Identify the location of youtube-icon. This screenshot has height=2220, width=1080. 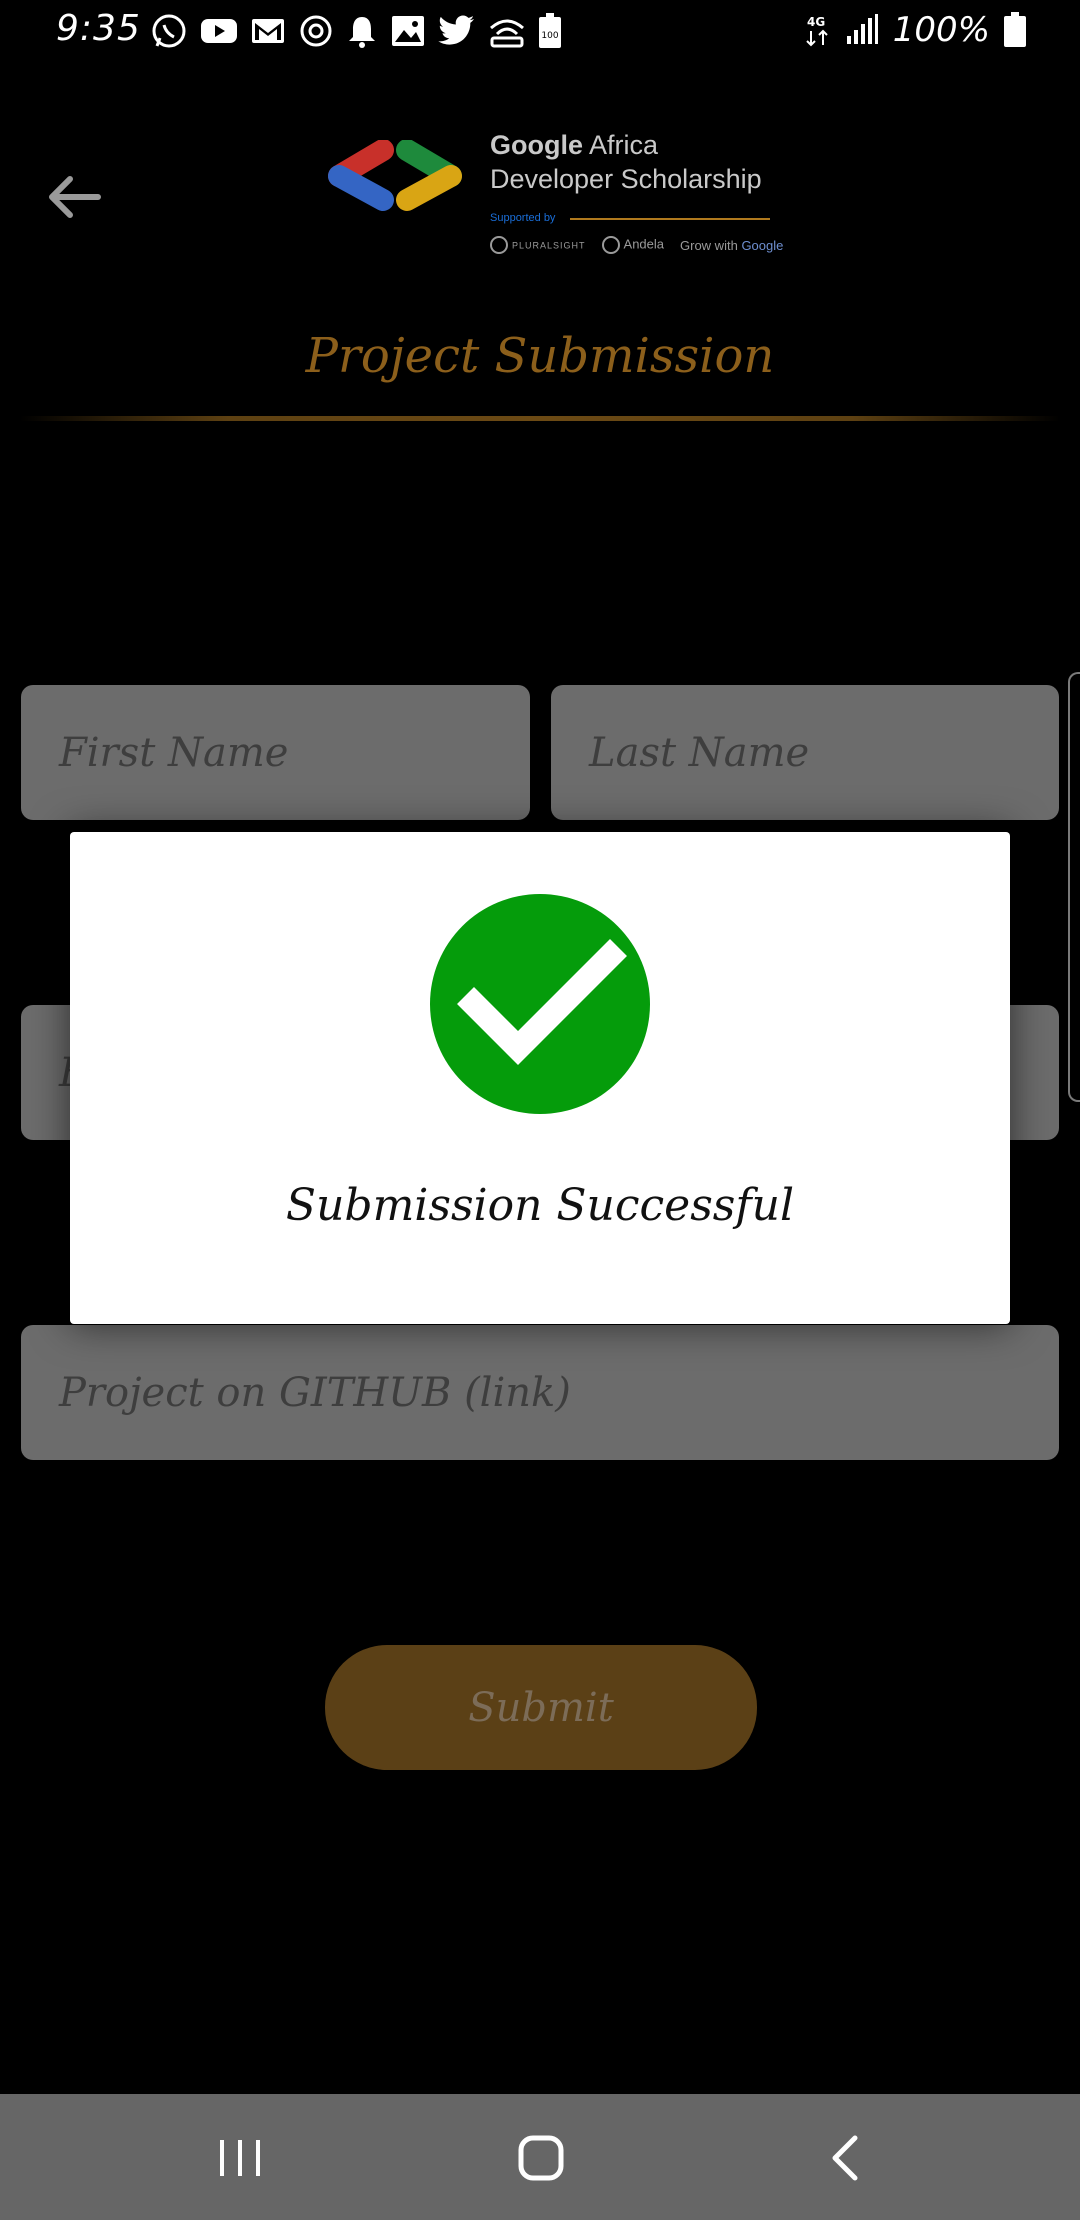
(219, 31).